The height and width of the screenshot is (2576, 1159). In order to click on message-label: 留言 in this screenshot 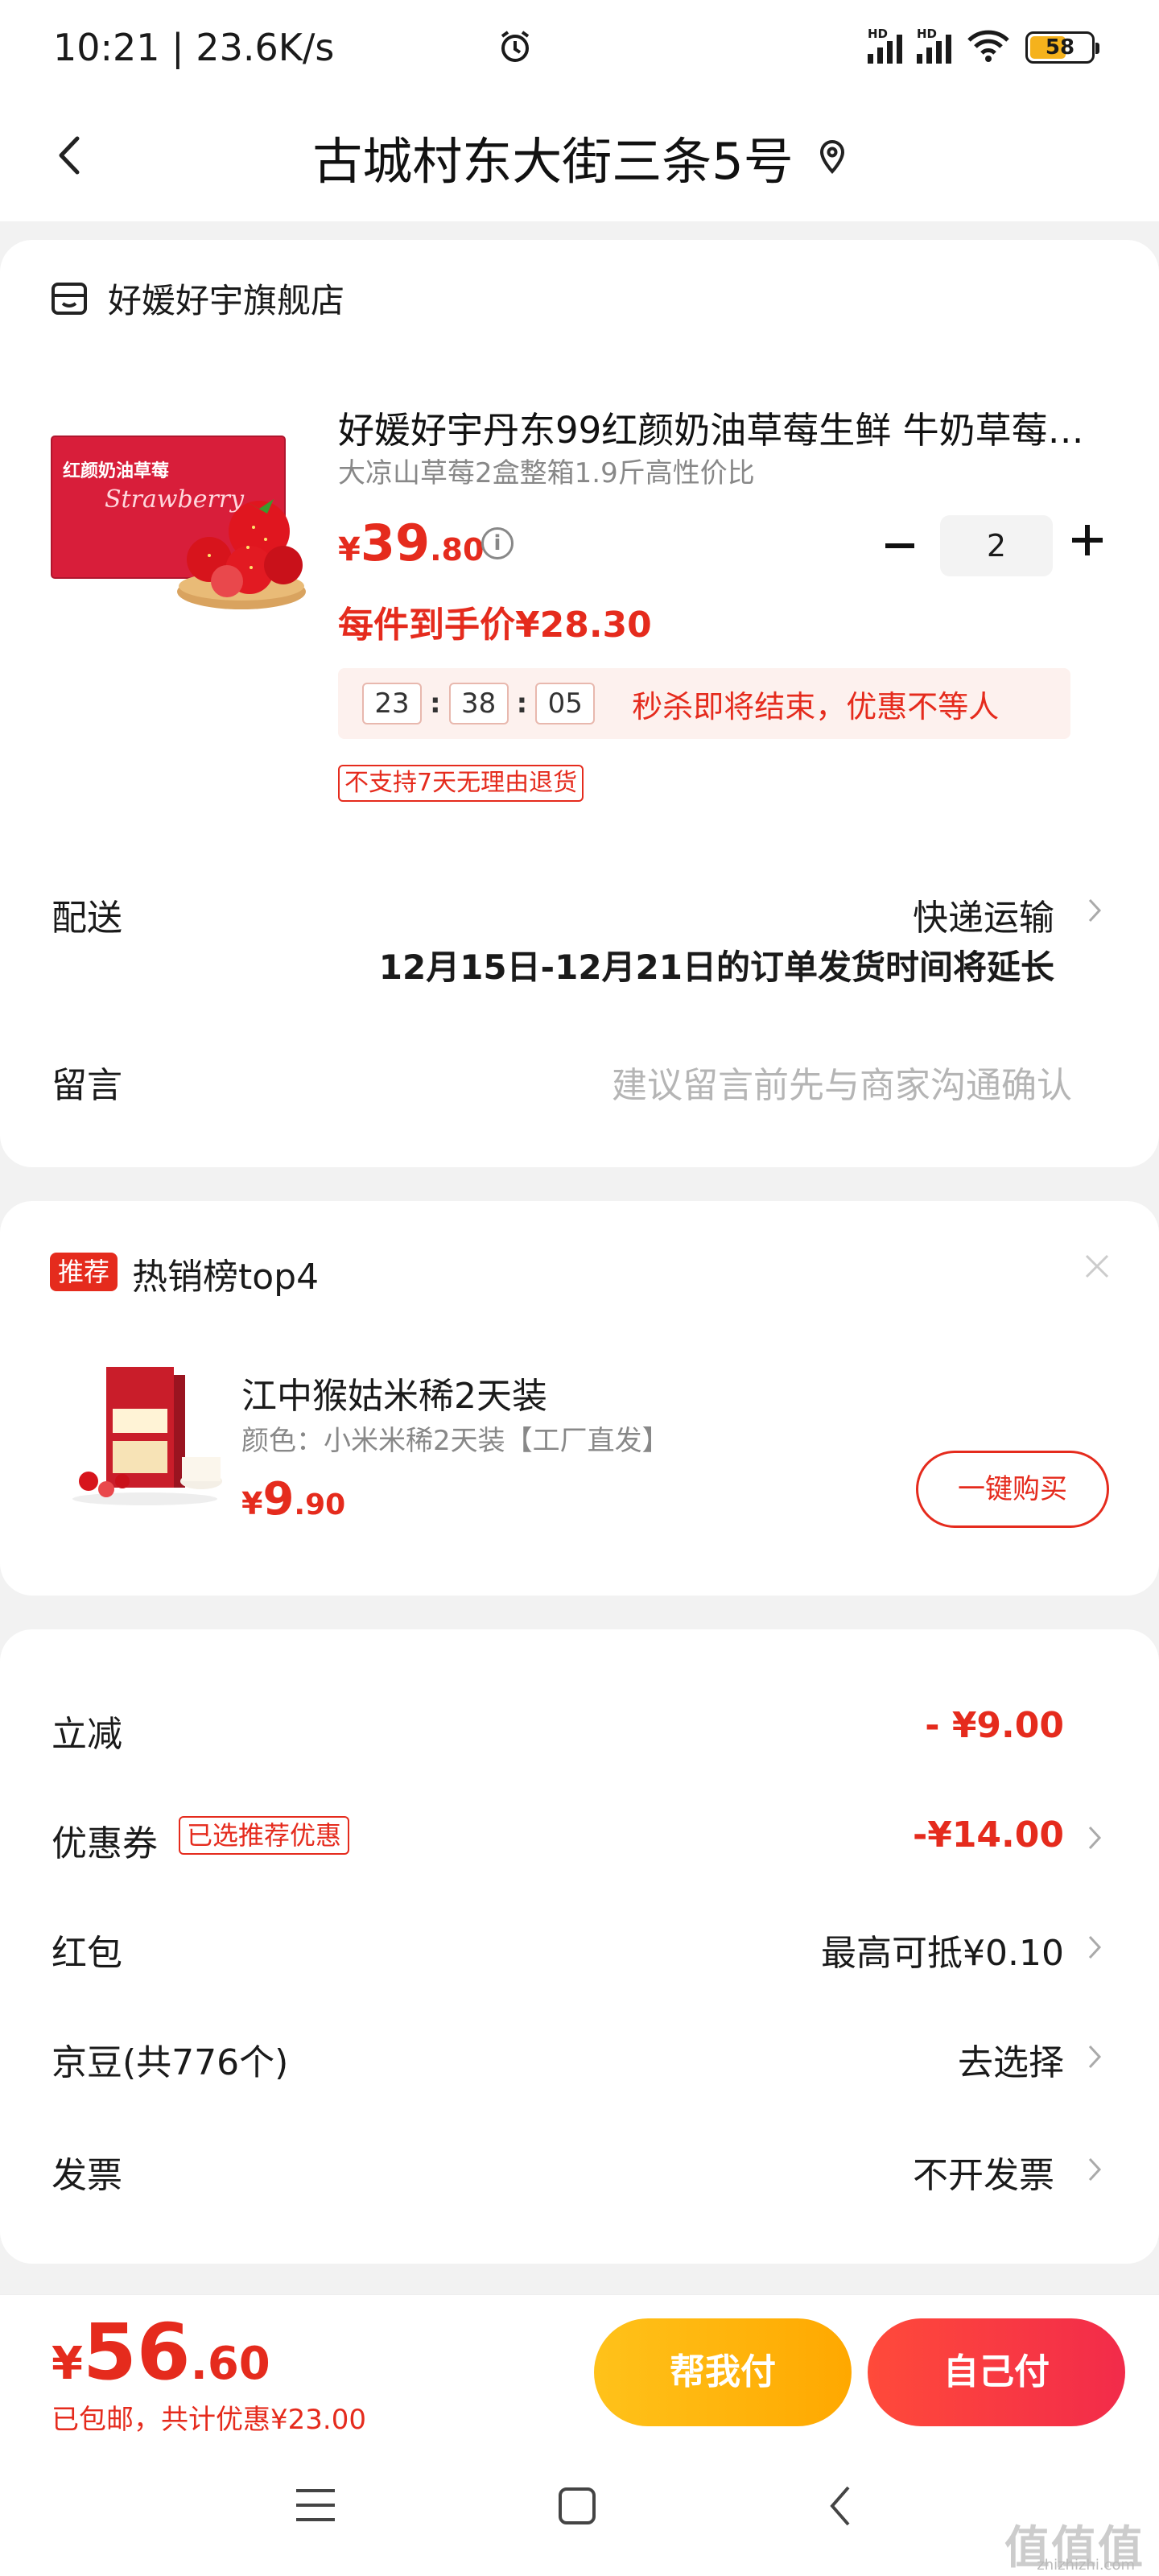, I will do `click(87, 1085)`.